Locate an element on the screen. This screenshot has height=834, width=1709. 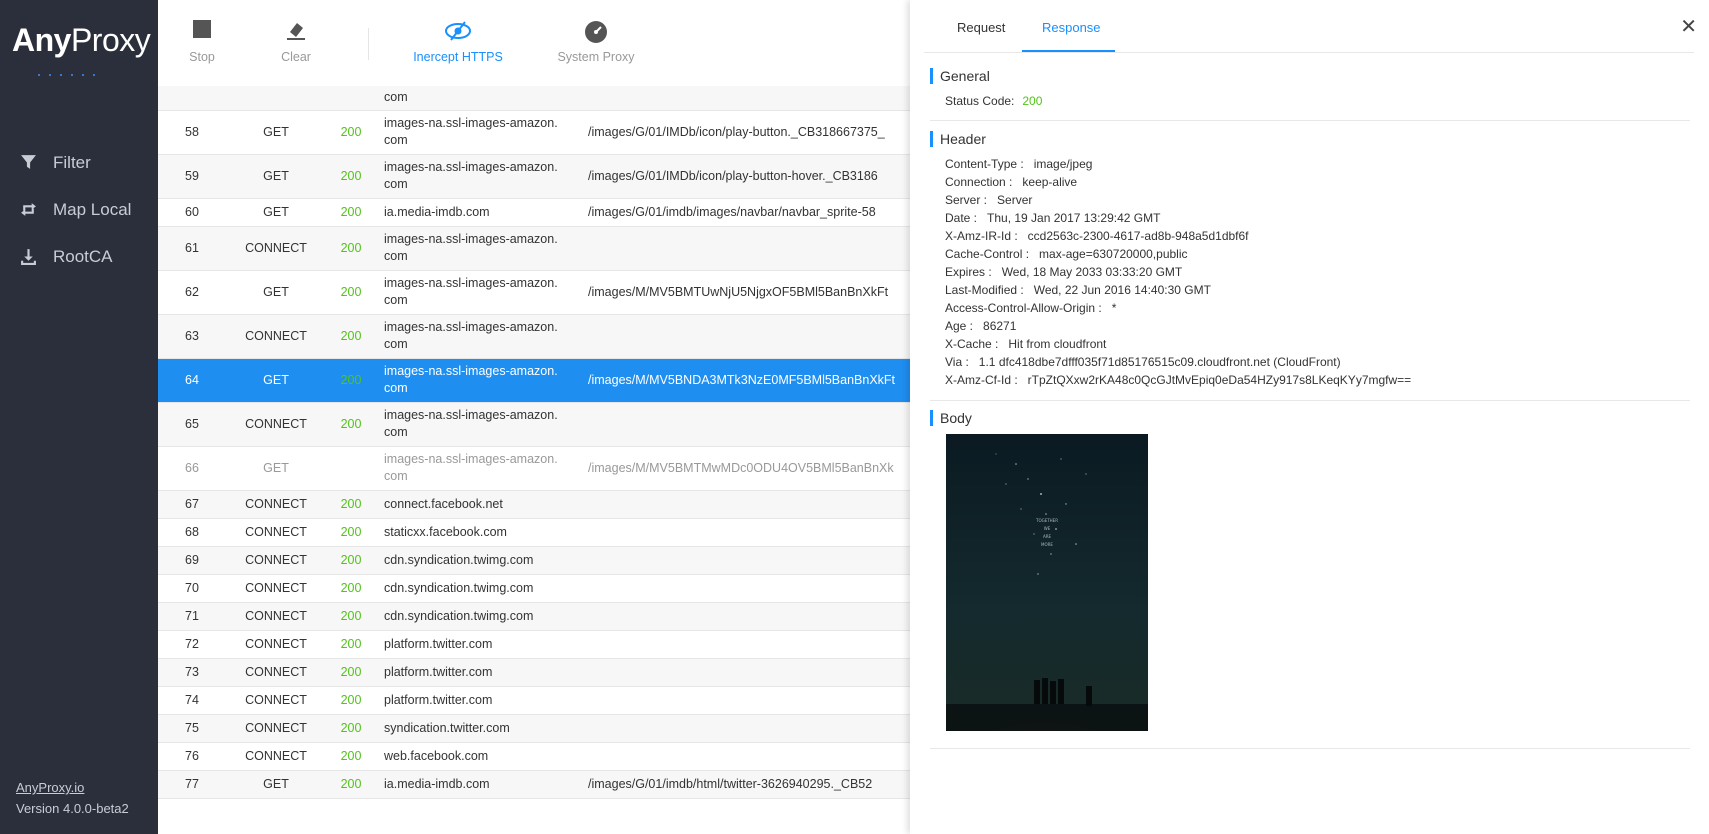
close-icon: ✕ is located at coordinates (1688, 26).